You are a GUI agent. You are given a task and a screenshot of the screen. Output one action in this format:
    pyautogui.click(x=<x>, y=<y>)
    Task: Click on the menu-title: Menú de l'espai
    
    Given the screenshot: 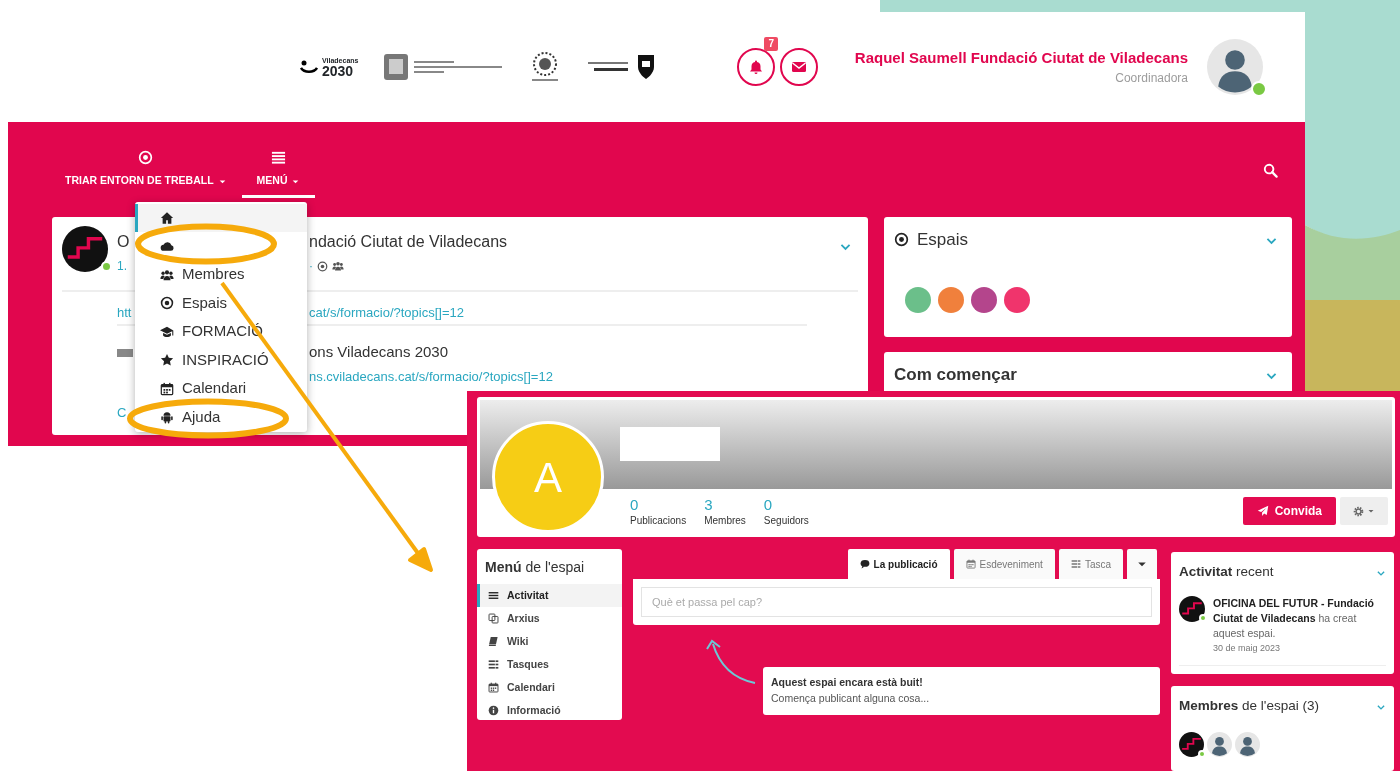 What is the action you would take?
    pyautogui.click(x=535, y=567)
    